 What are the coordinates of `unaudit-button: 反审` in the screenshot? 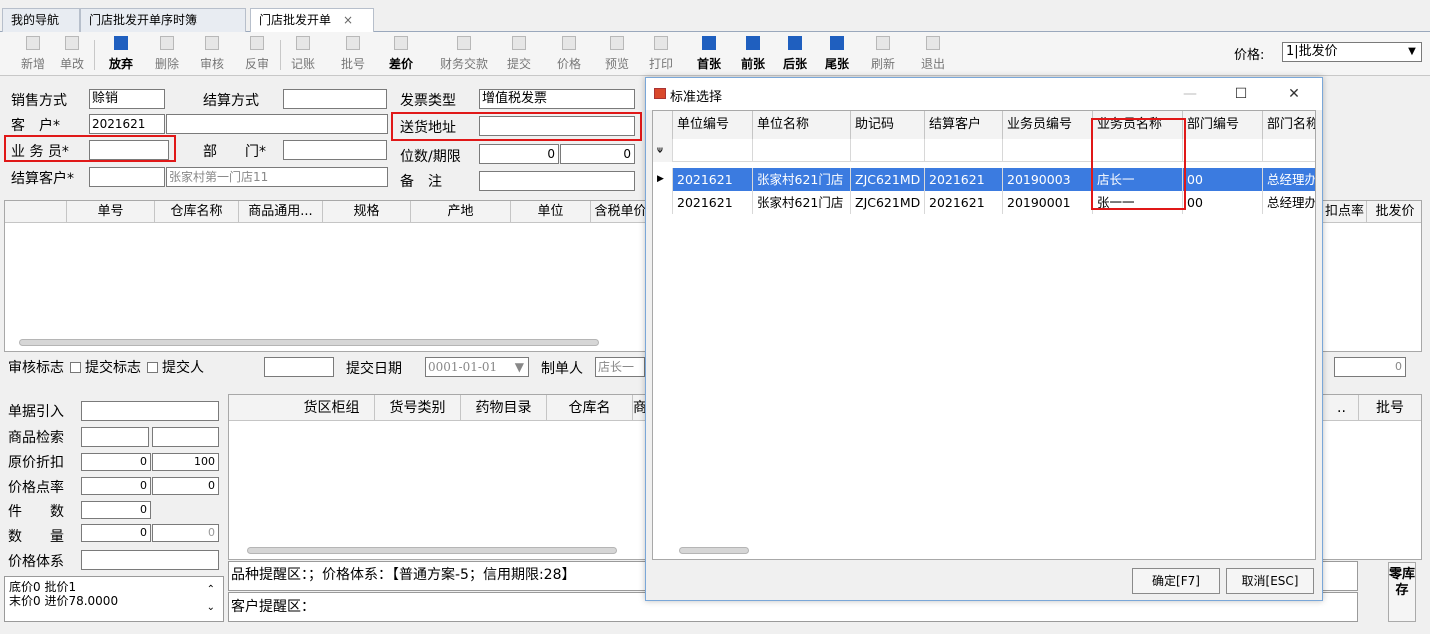 It's located at (257, 55).